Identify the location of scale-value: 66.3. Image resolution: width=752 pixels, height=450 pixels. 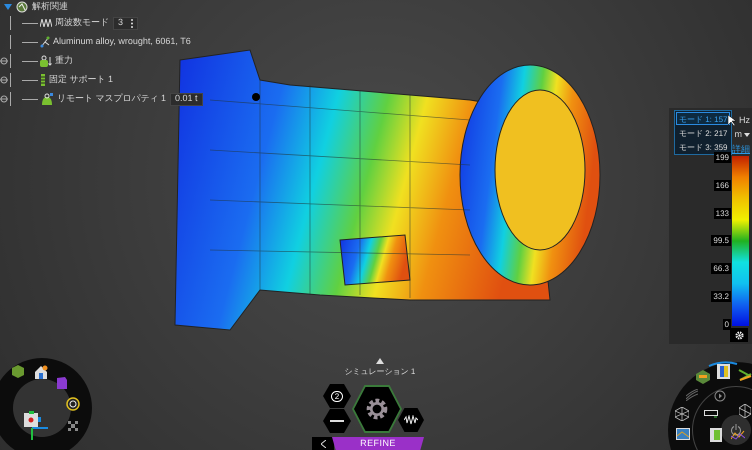
(721, 268).